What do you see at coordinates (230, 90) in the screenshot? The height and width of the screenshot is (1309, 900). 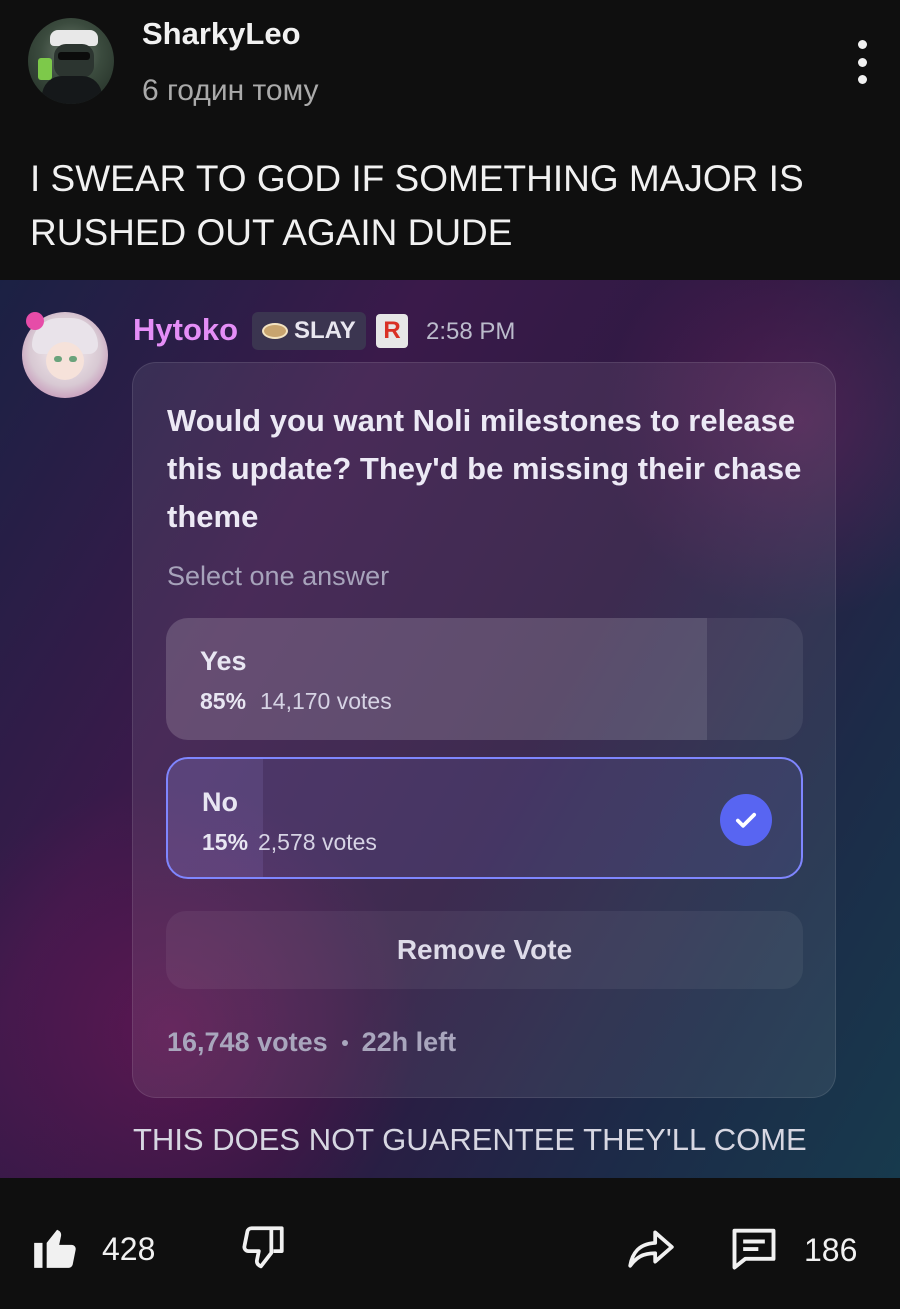 I see `post-timestamp: 6 годин тому` at bounding box center [230, 90].